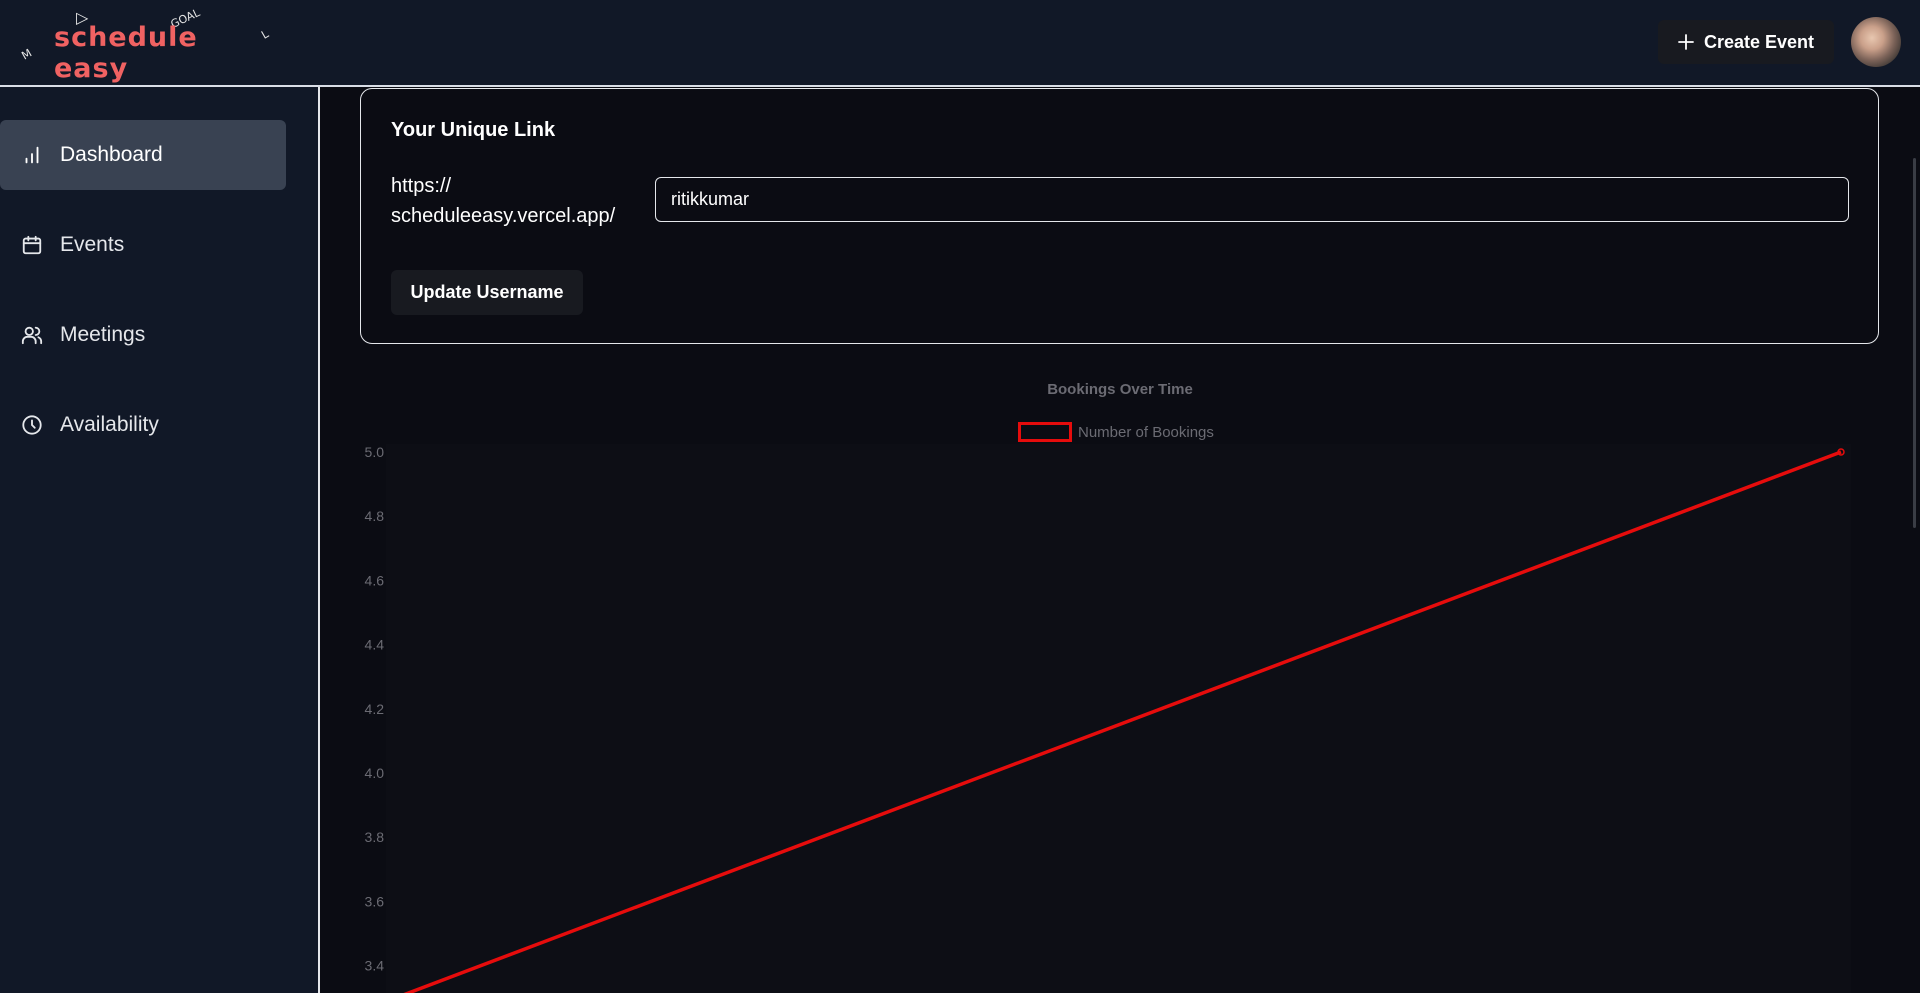 This screenshot has width=1920, height=993. I want to click on card-title: Your Unique Link, so click(473, 130).